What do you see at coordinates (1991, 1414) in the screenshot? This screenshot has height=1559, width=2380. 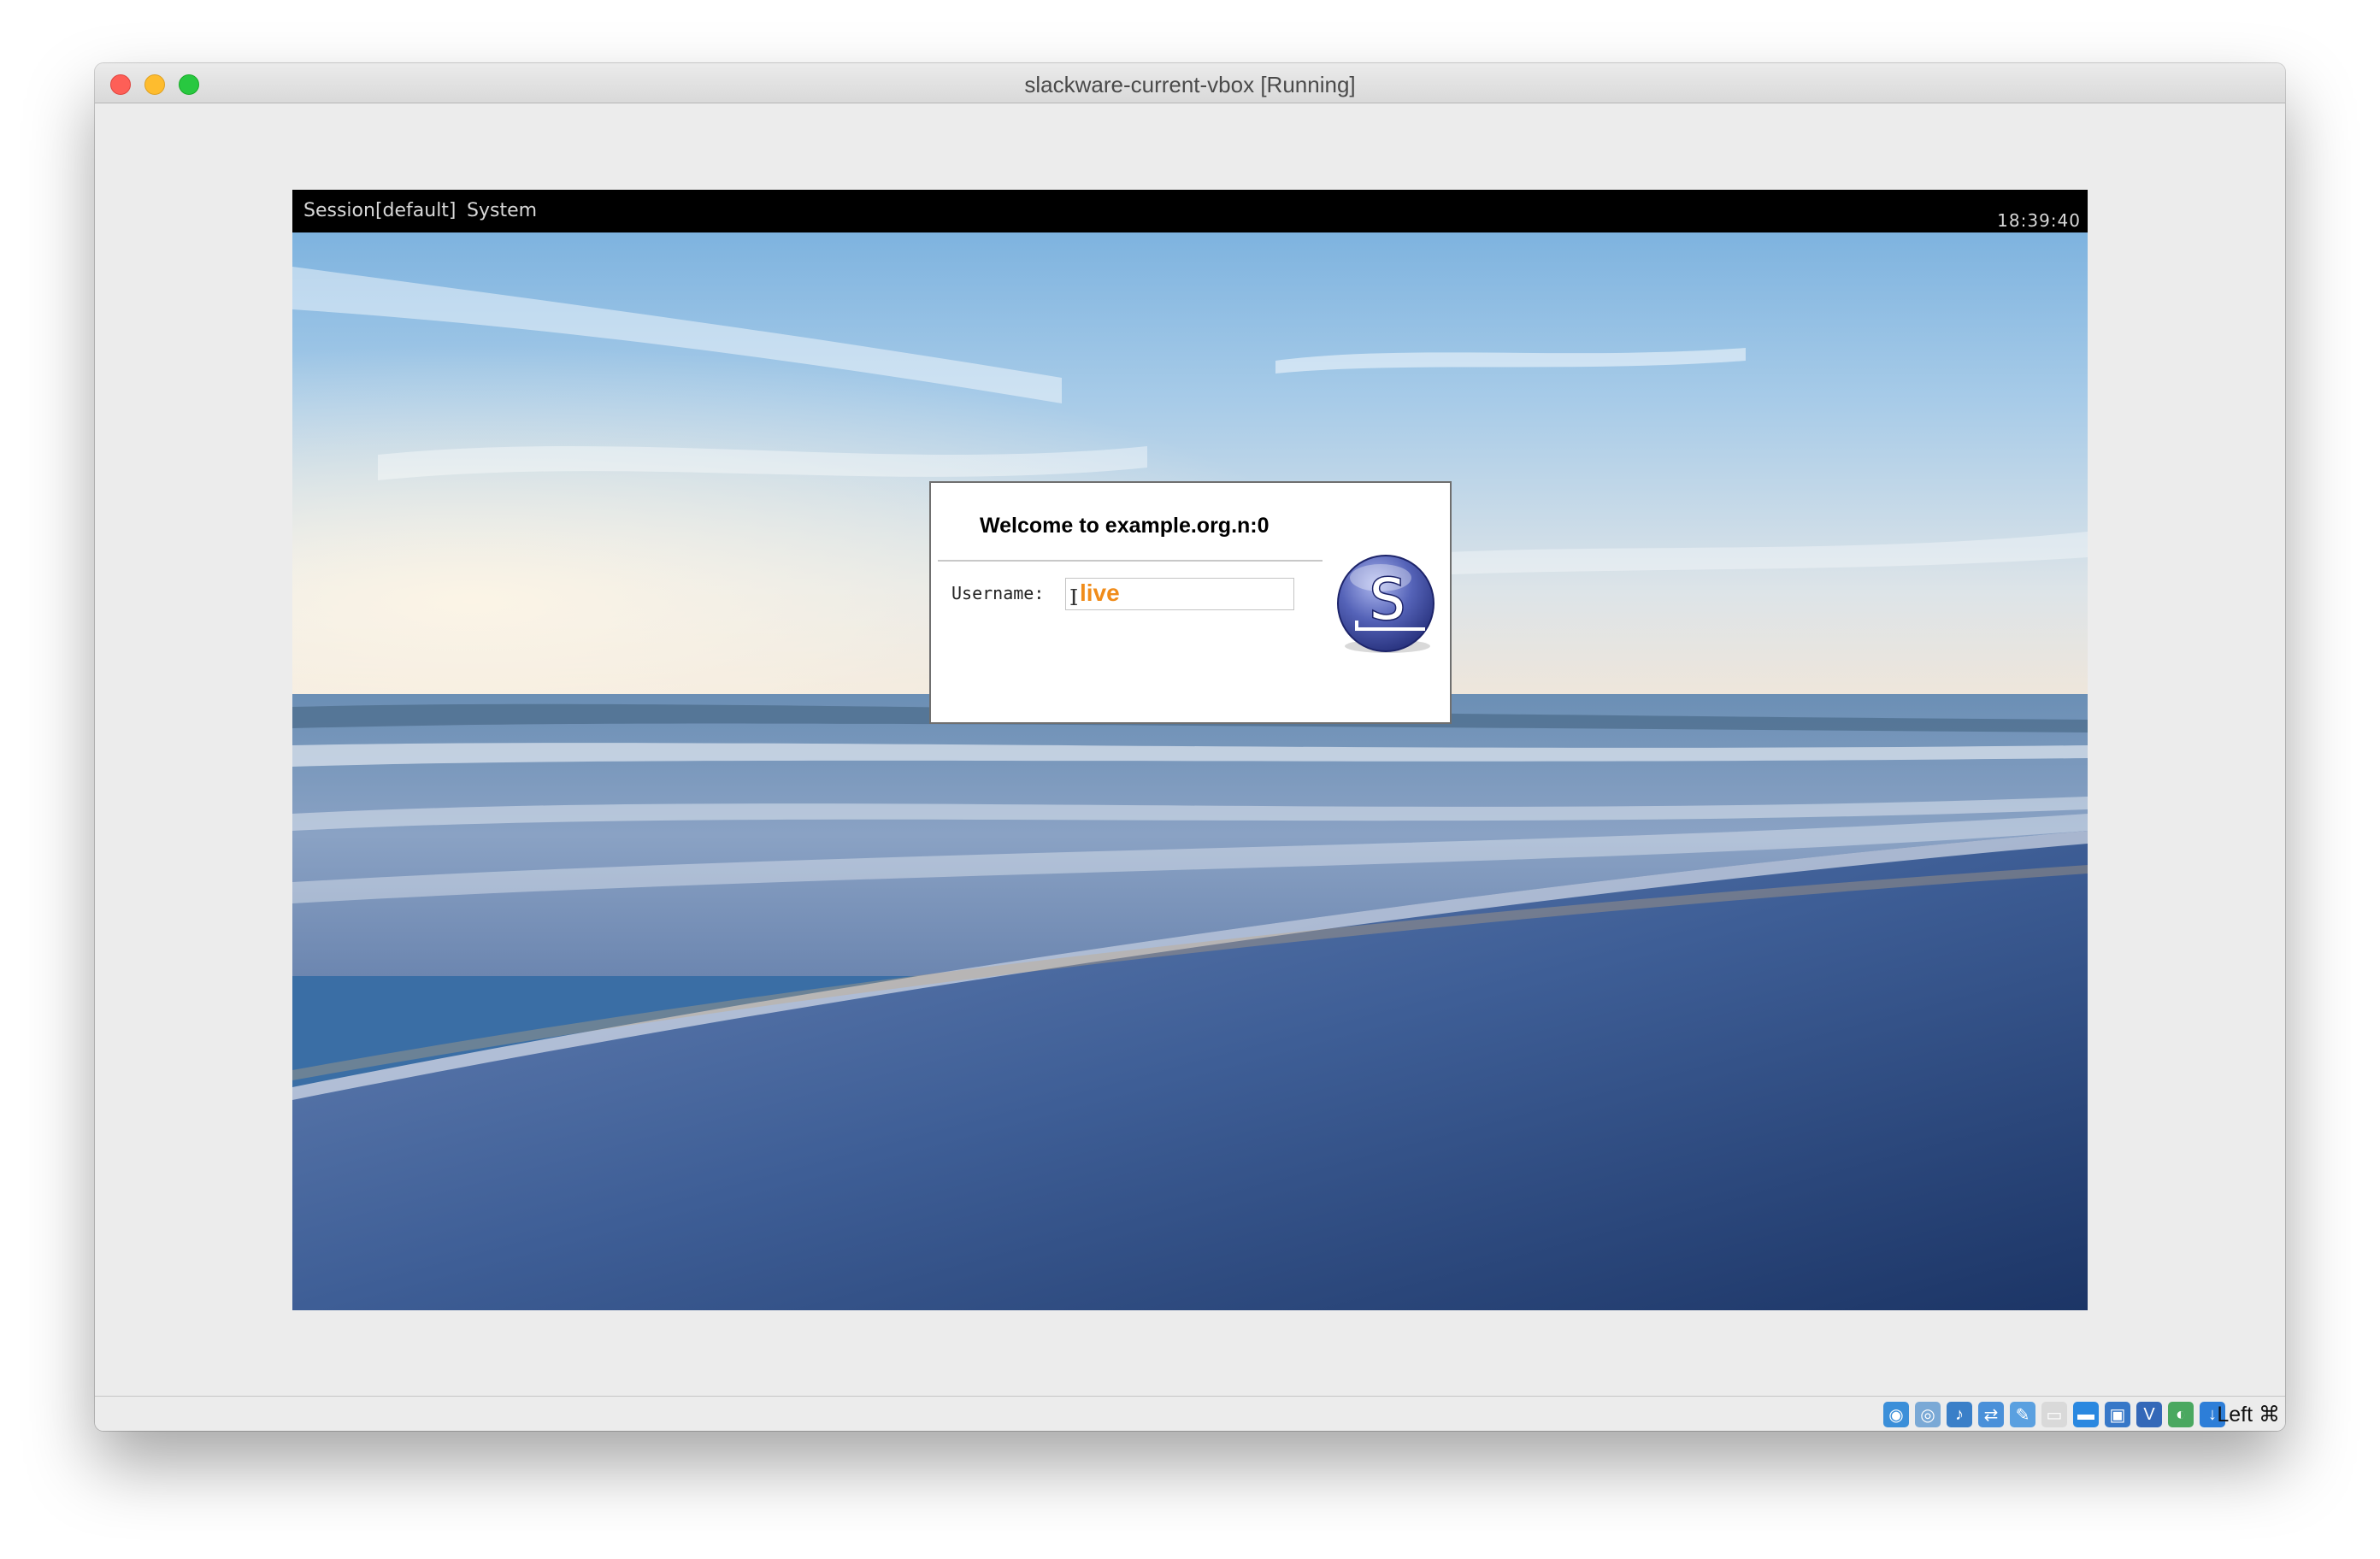 I see `network-icon: ⇄` at bounding box center [1991, 1414].